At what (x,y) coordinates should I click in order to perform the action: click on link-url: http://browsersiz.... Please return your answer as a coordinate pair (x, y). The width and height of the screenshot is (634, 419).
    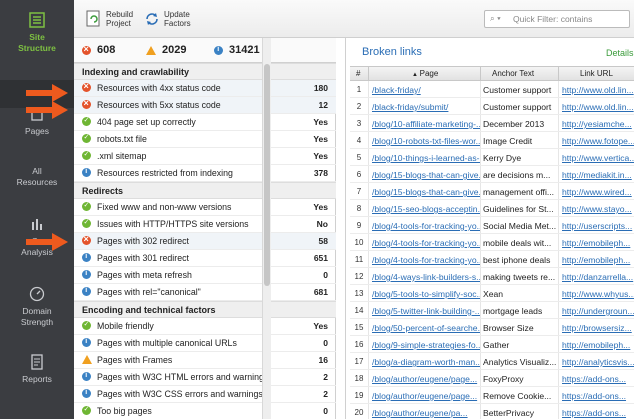
    Looking at the image, I should click on (598, 328).